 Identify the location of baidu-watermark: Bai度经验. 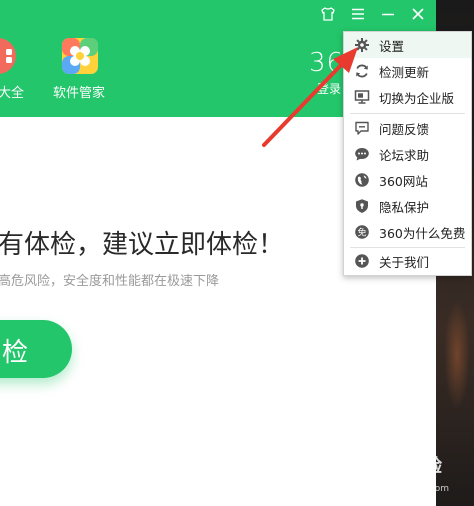
(399, 465).